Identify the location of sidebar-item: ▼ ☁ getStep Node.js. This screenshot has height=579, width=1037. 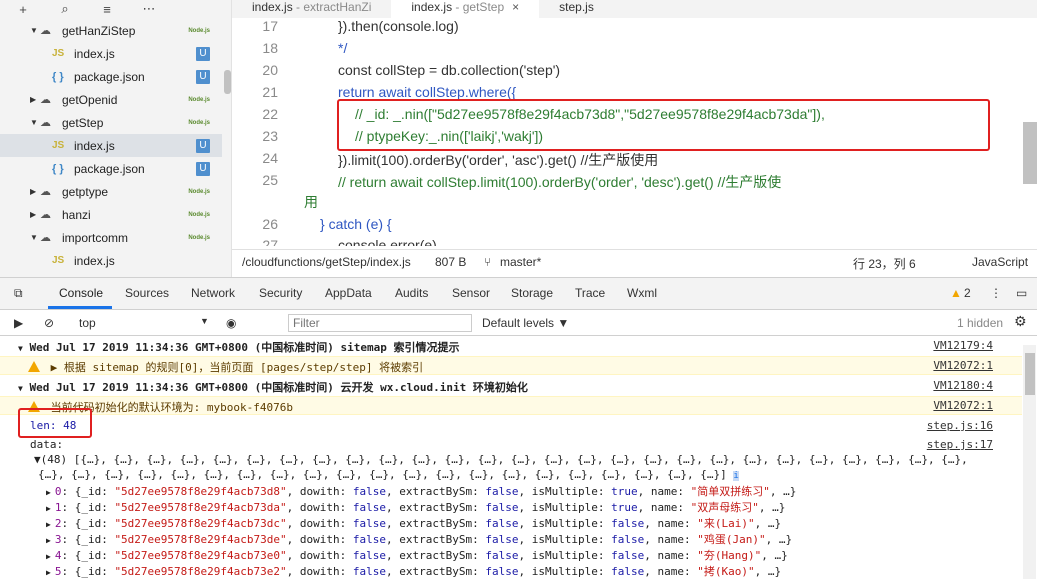
(111, 122).